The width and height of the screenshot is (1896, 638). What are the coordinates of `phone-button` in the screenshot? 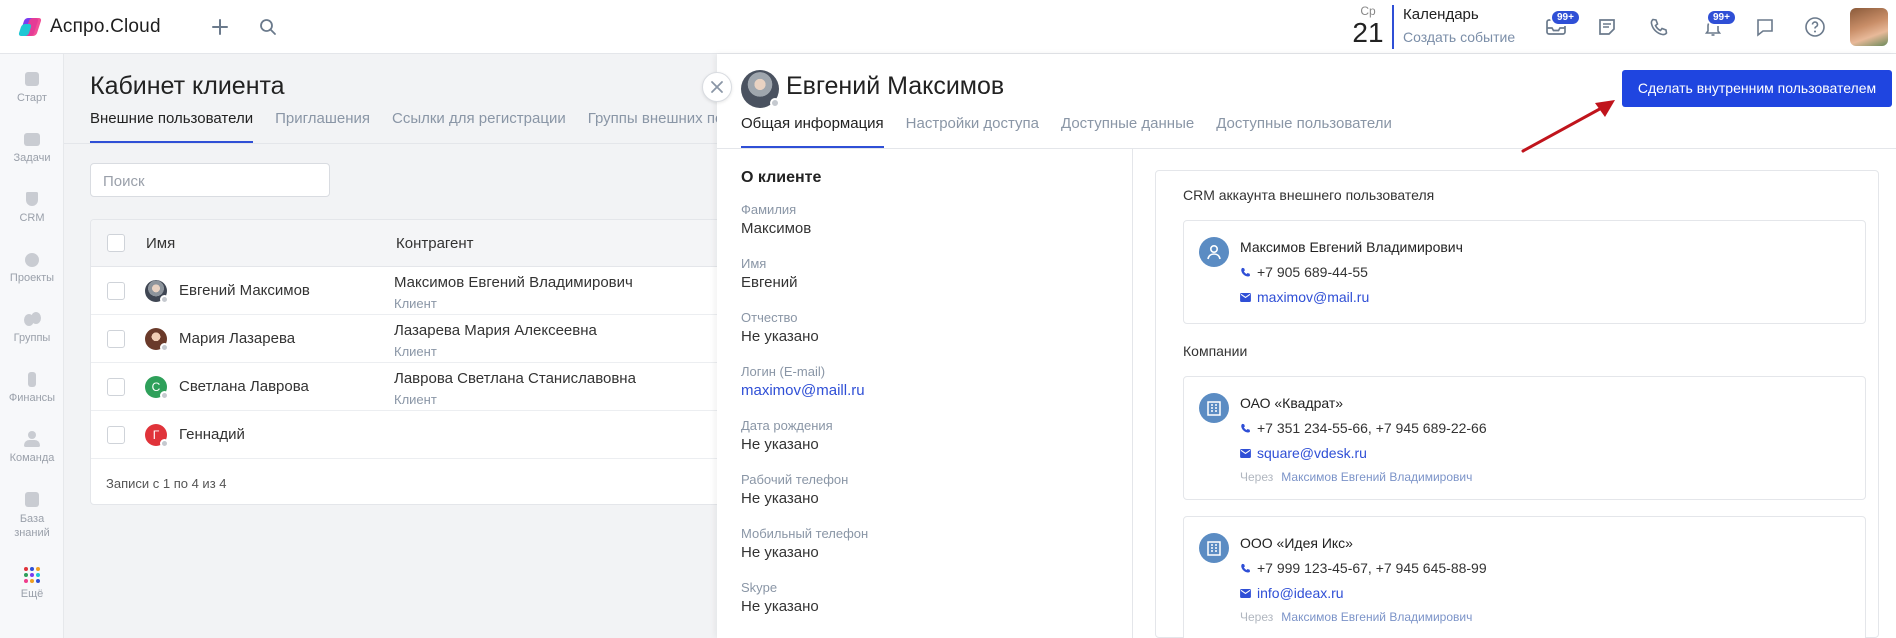 It's located at (1659, 27).